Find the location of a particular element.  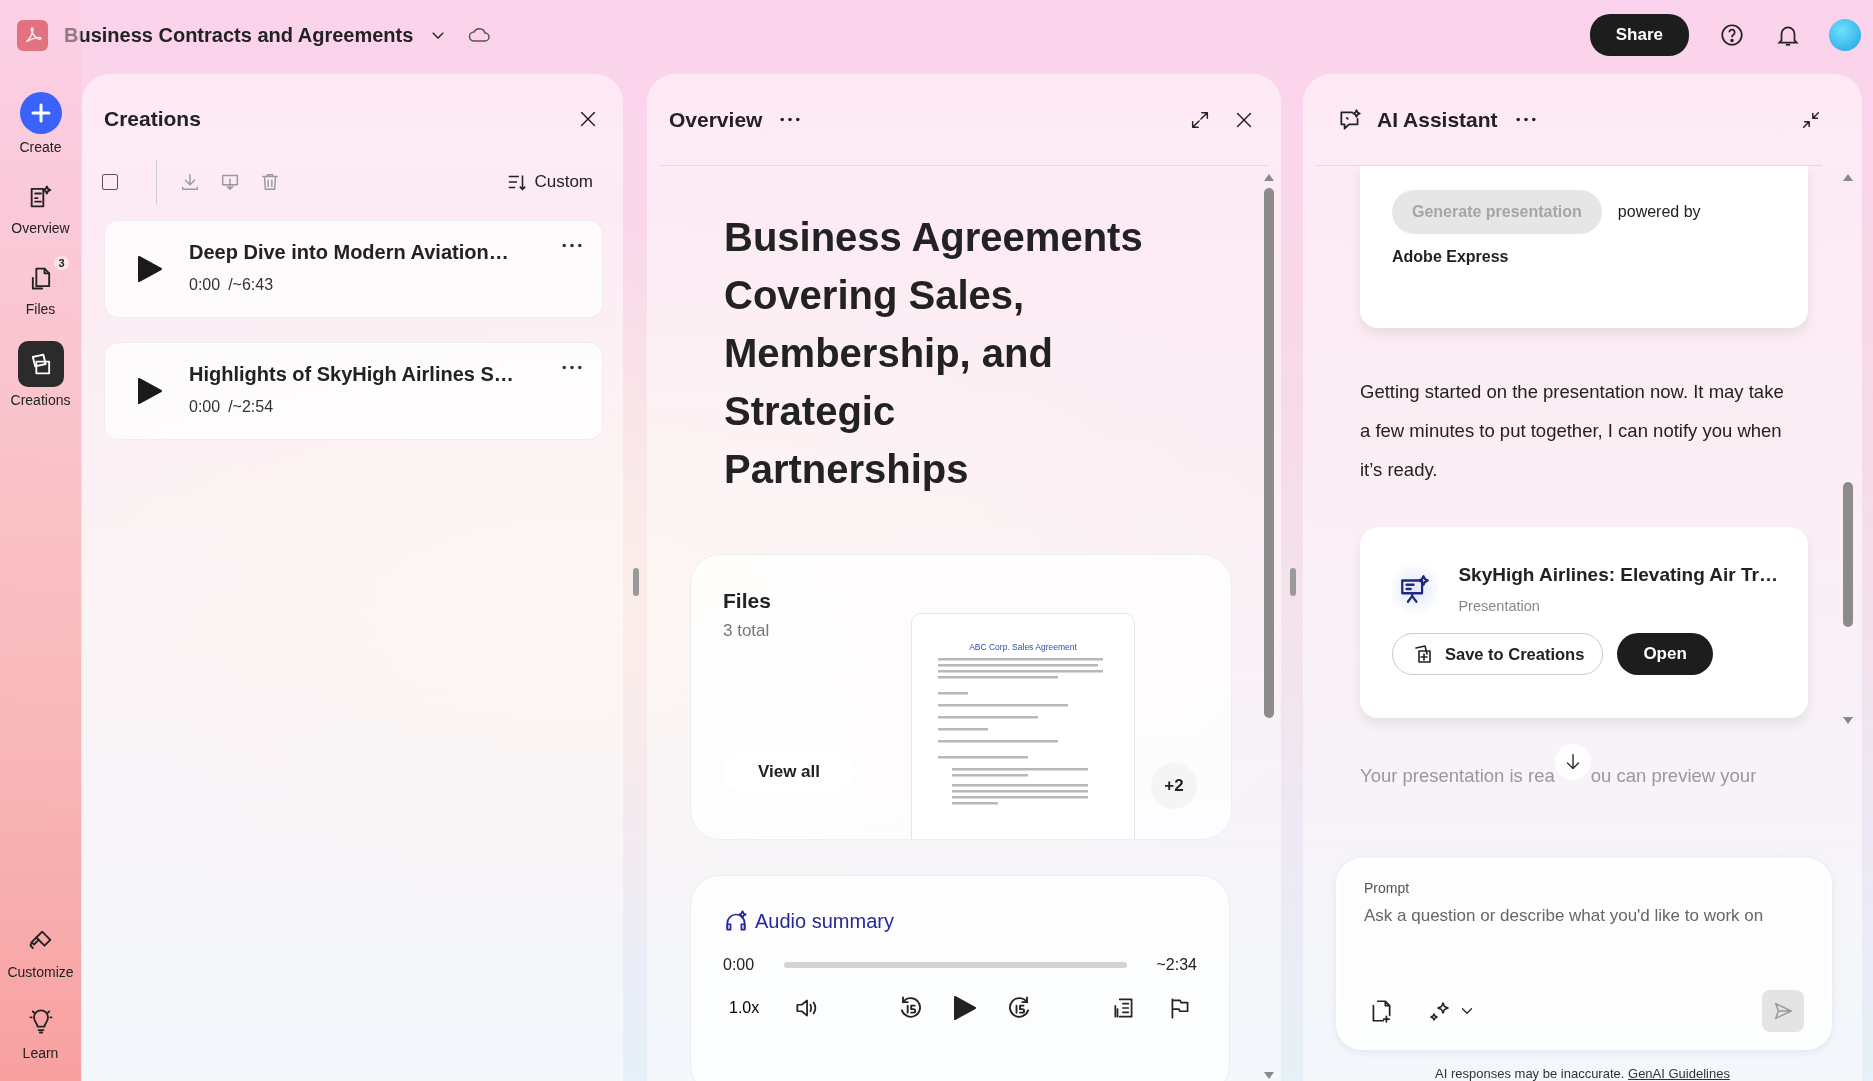

duration-text: /~6:43 is located at coordinates (251, 284).